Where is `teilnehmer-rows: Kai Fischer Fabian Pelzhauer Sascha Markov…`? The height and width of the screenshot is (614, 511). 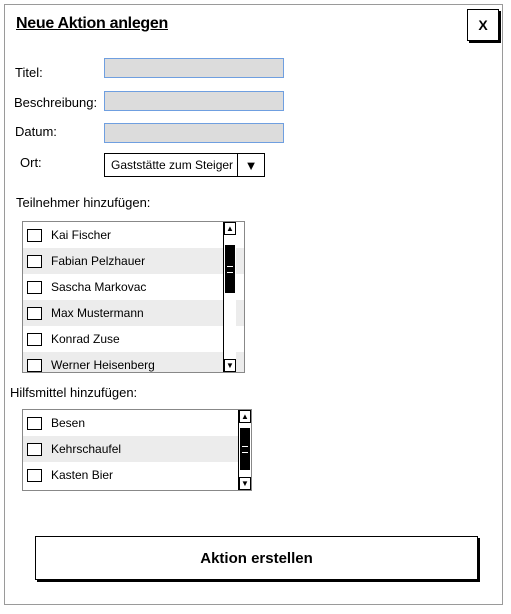 teilnehmer-rows: Kai Fischer Fabian Pelzhauer Sascha Markov… is located at coordinates (133, 297).